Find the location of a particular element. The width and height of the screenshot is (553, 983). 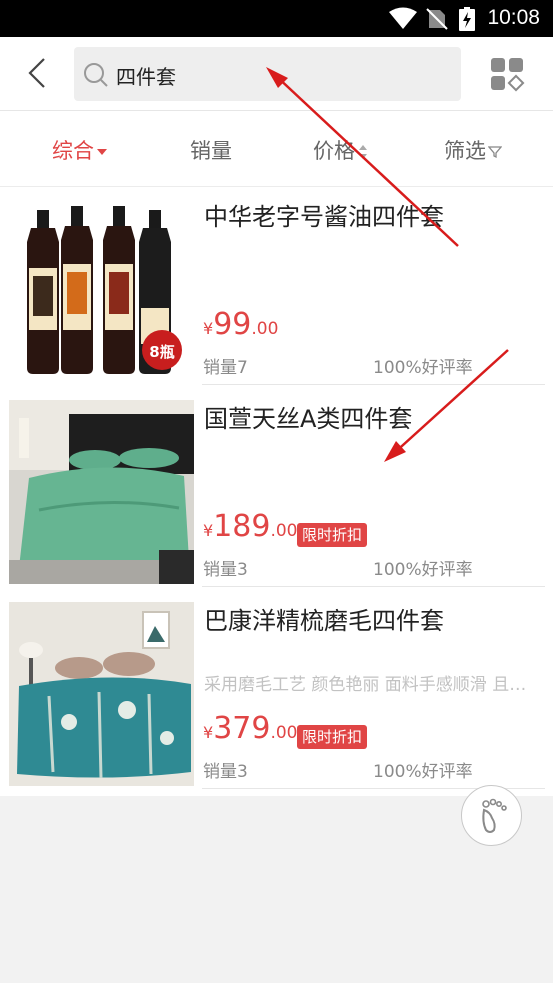

battery-charging-icon is located at coordinates (467, 19).